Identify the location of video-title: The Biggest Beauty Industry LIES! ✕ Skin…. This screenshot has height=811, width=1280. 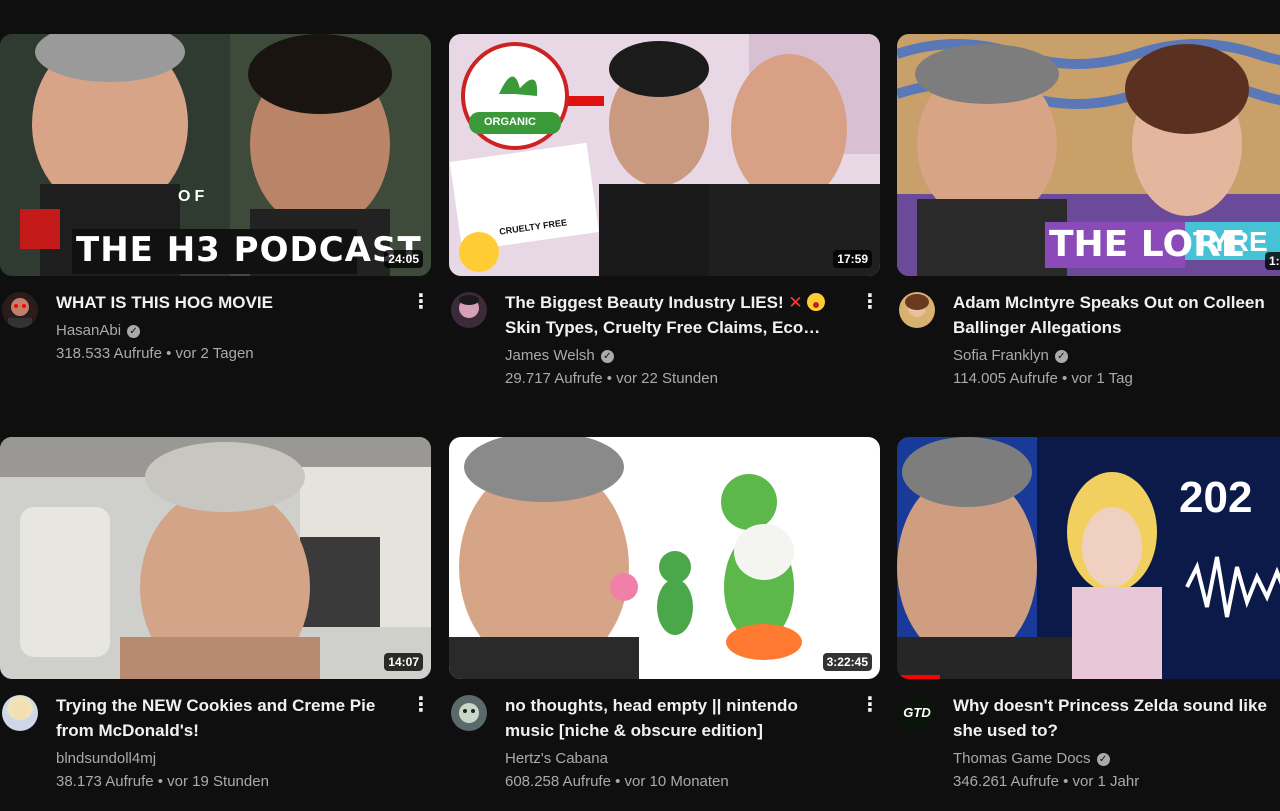
(675, 315).